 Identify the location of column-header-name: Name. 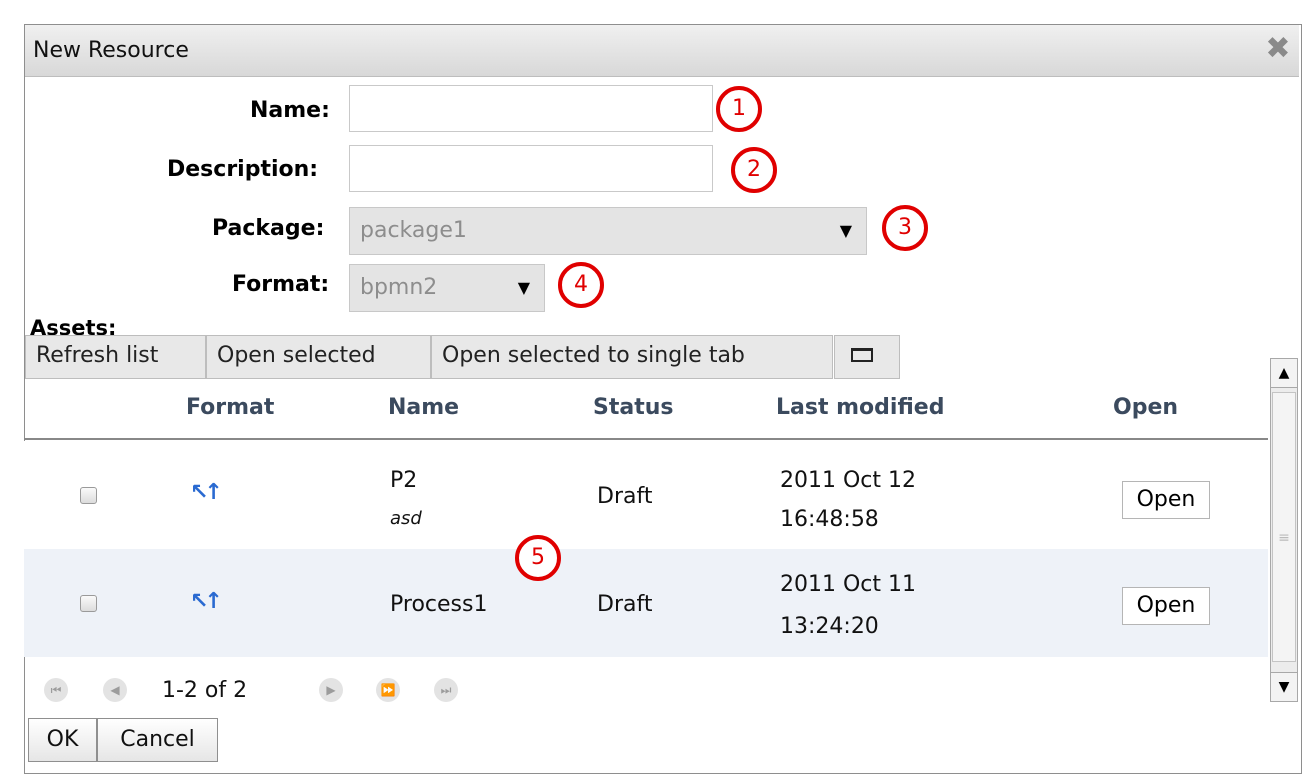
(423, 407).